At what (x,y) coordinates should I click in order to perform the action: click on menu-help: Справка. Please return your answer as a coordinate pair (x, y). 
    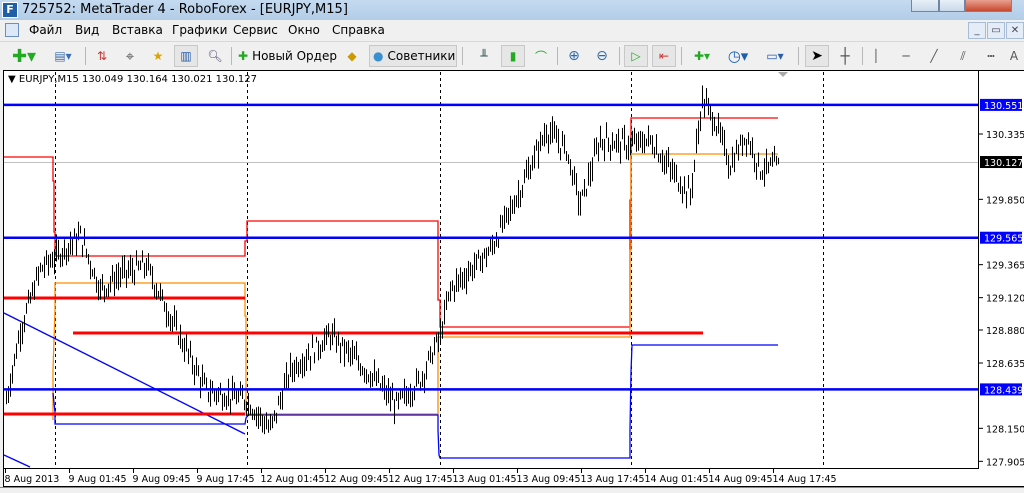
    Looking at the image, I should click on (358, 30).